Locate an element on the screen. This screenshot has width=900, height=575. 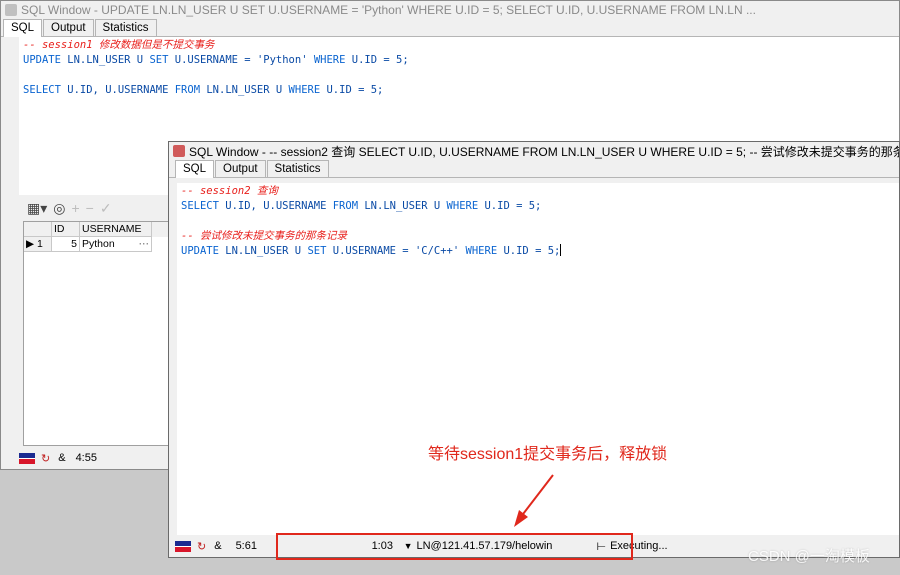
watermark: CSDN @一淘模板 is located at coordinates (809, 556).